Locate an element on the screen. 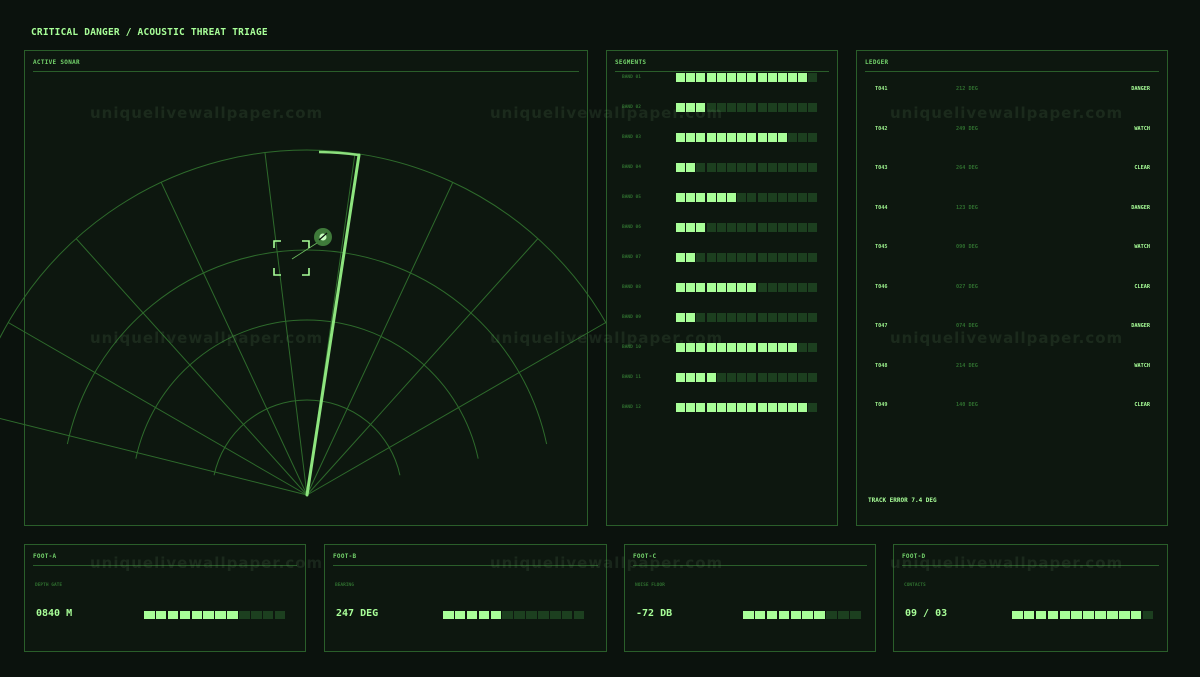 Image resolution: width=1200 pixels, height=677 pixels. foot-d-panel: FOOT-D CONTACTS 09 / 03 is located at coordinates (1030, 598).